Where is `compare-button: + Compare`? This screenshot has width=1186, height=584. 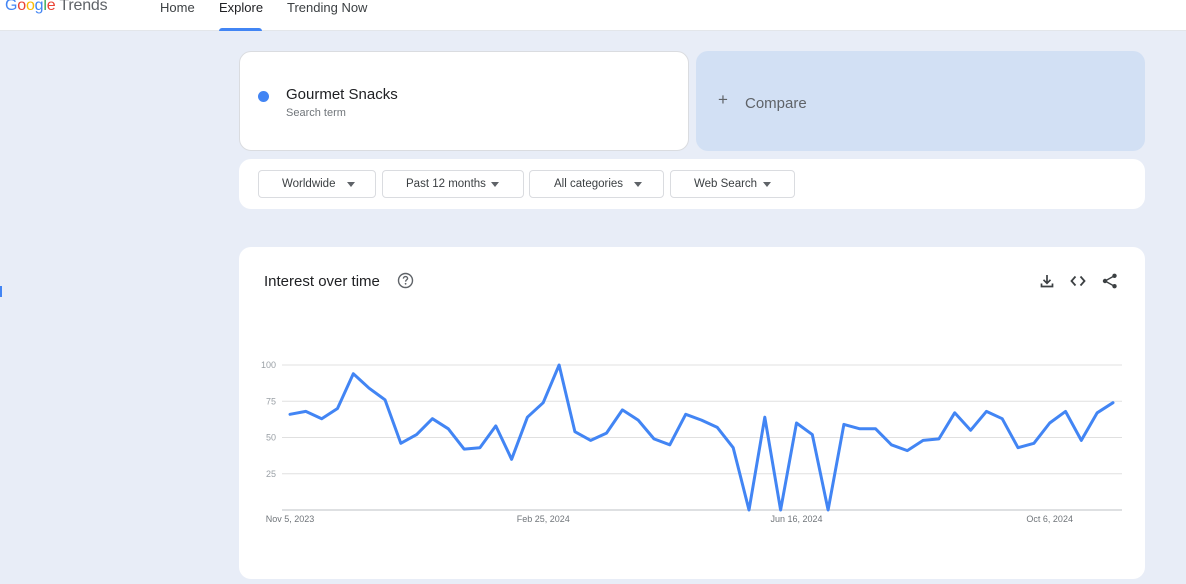 compare-button: + Compare is located at coordinates (920, 101).